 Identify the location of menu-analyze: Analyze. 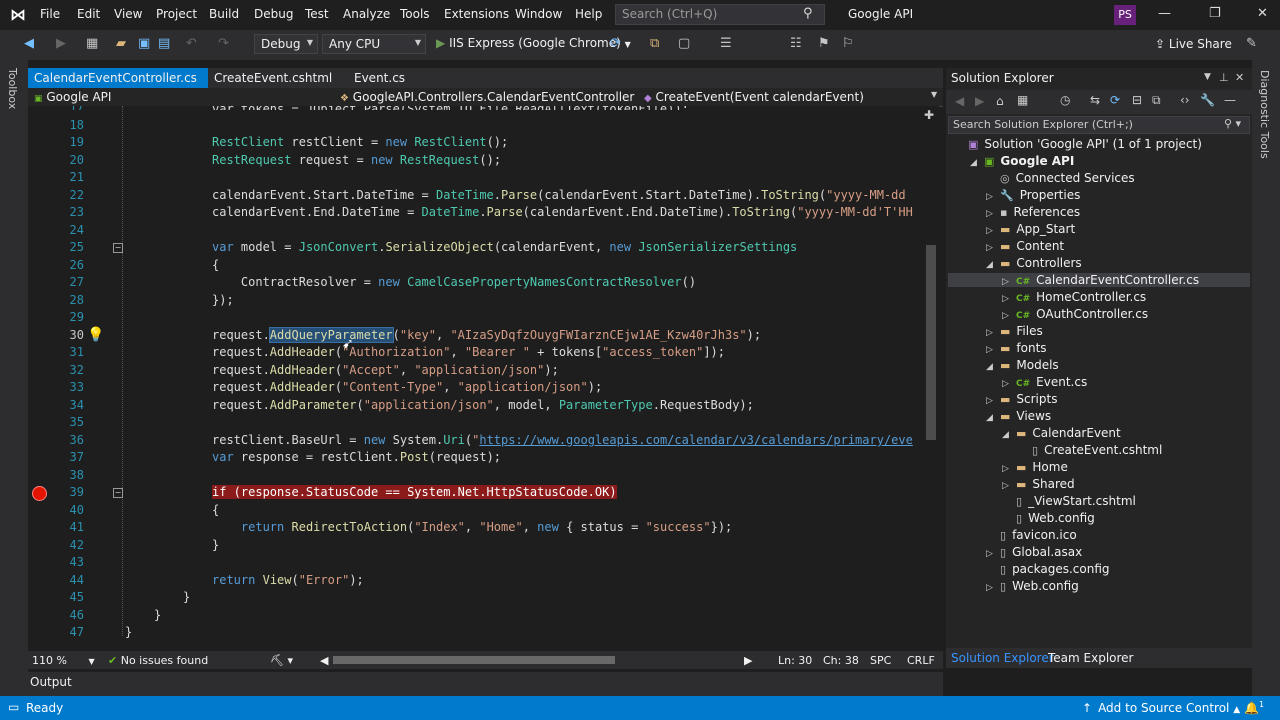
(366, 14).